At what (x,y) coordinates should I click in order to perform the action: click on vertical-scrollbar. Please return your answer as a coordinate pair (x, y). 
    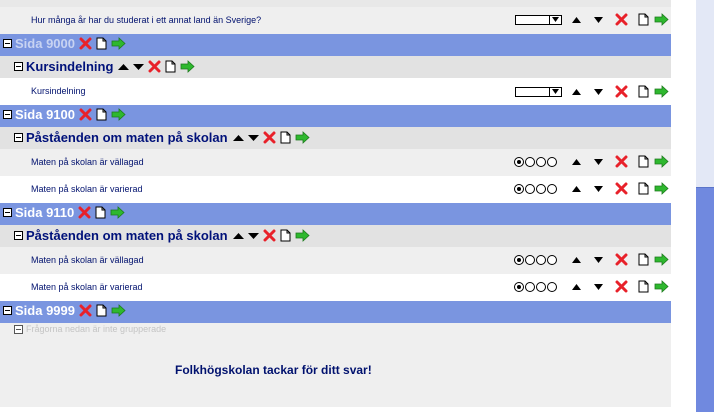
    Looking at the image, I should click on (705, 206).